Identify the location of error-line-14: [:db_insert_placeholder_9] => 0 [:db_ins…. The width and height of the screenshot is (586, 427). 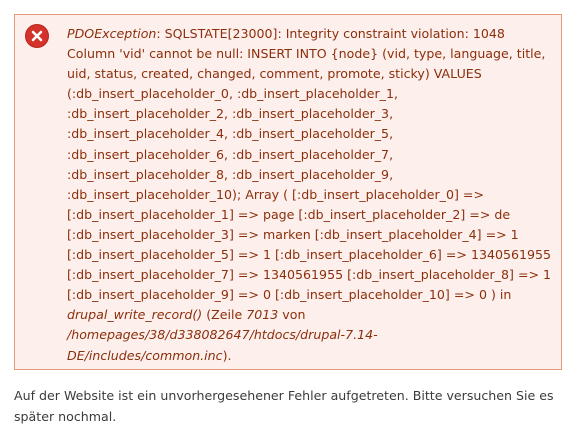
(289, 295).